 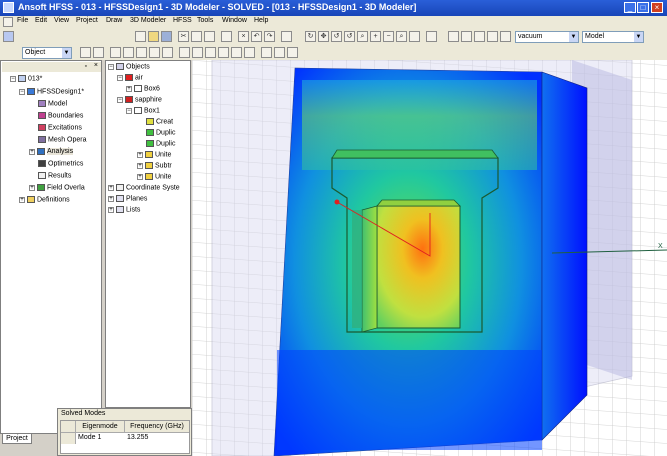 What do you see at coordinates (236, 52) in the screenshot?
I see `helix-icon` at bounding box center [236, 52].